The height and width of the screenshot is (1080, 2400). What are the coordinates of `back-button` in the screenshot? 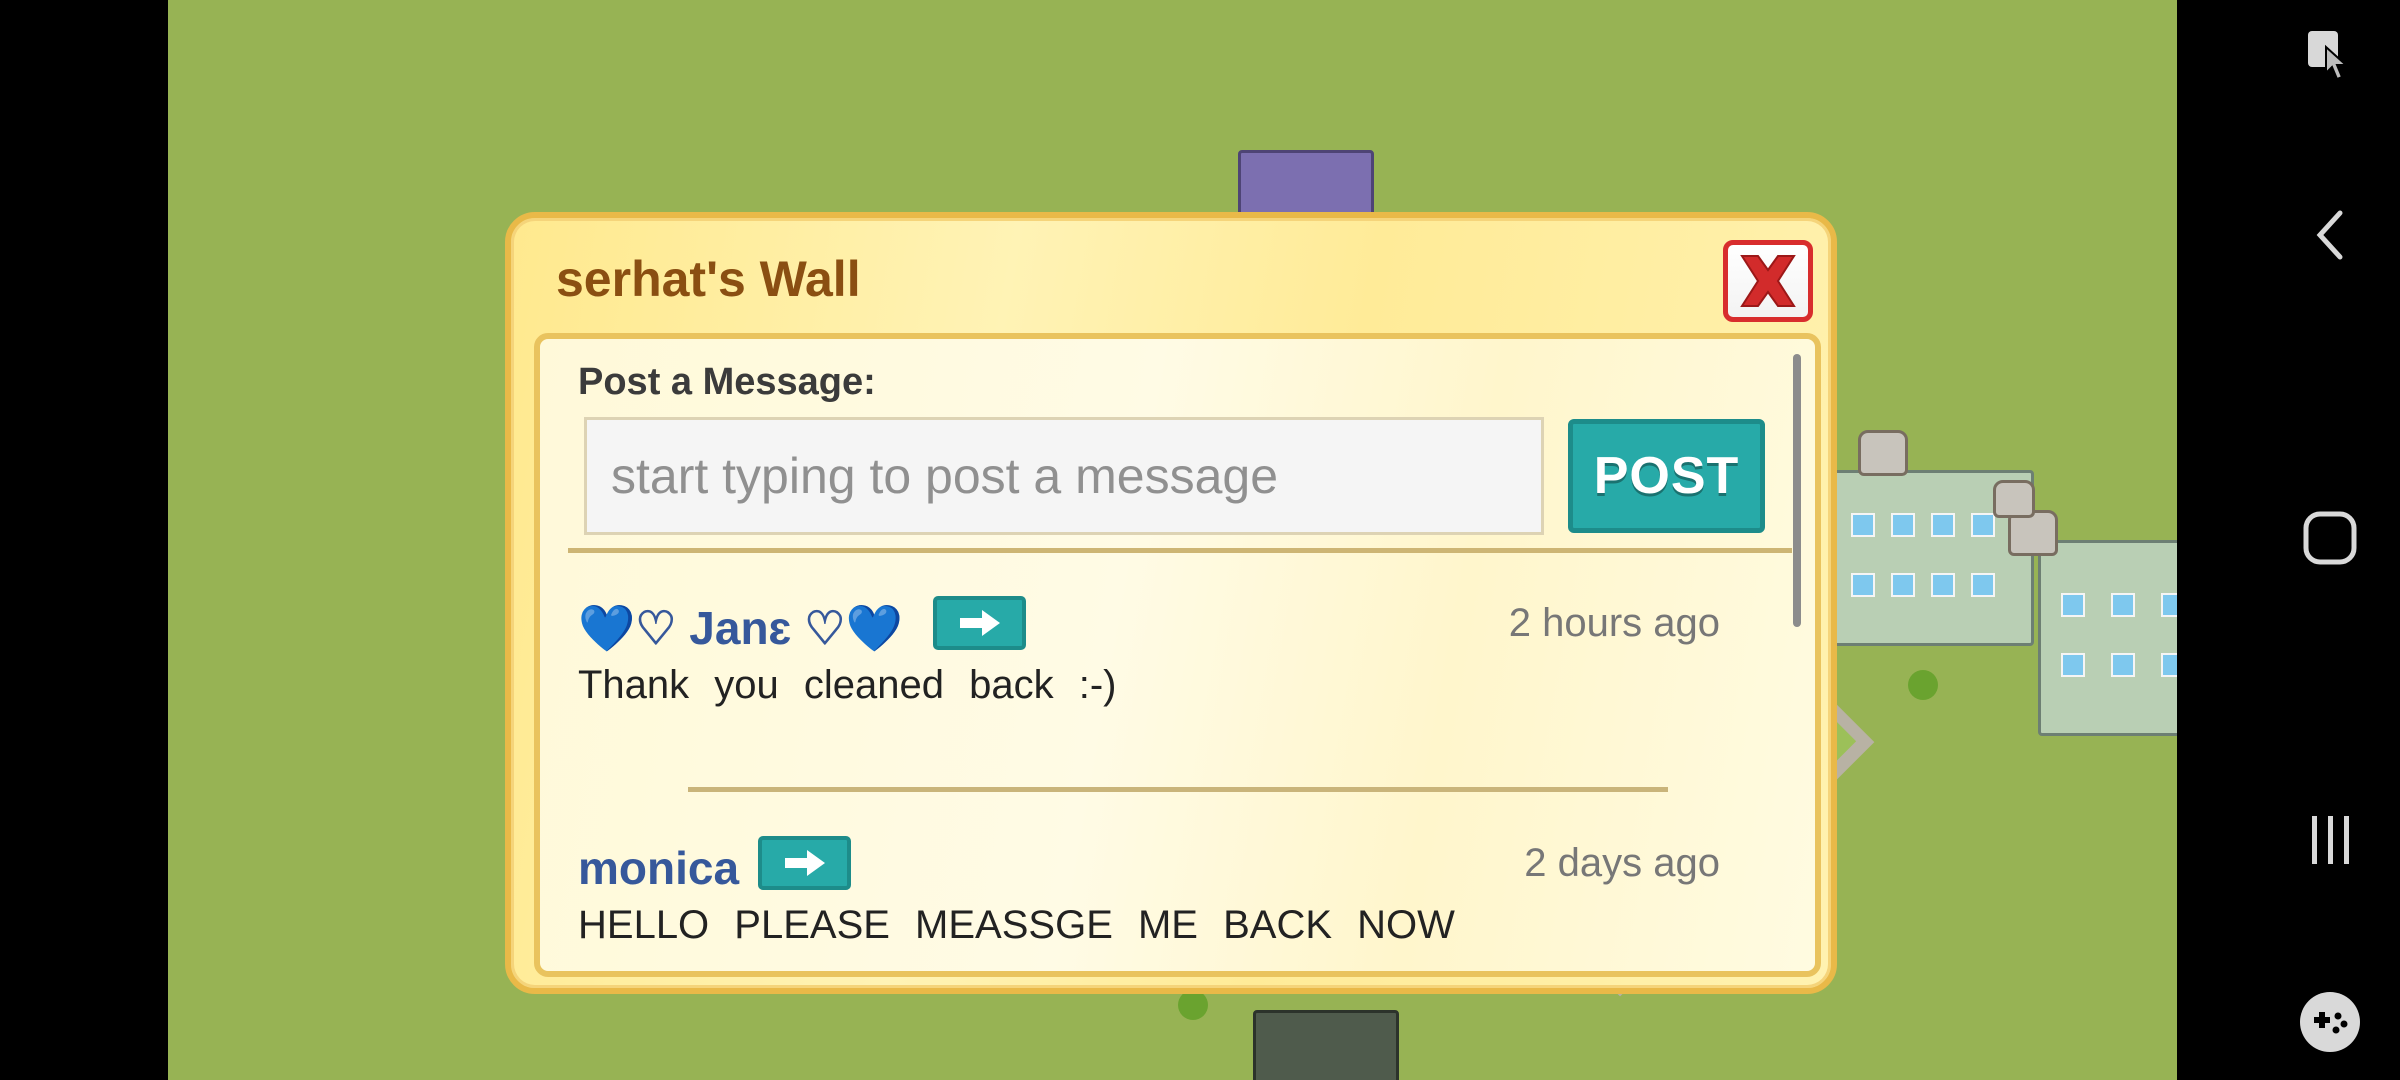 It's located at (2330, 235).